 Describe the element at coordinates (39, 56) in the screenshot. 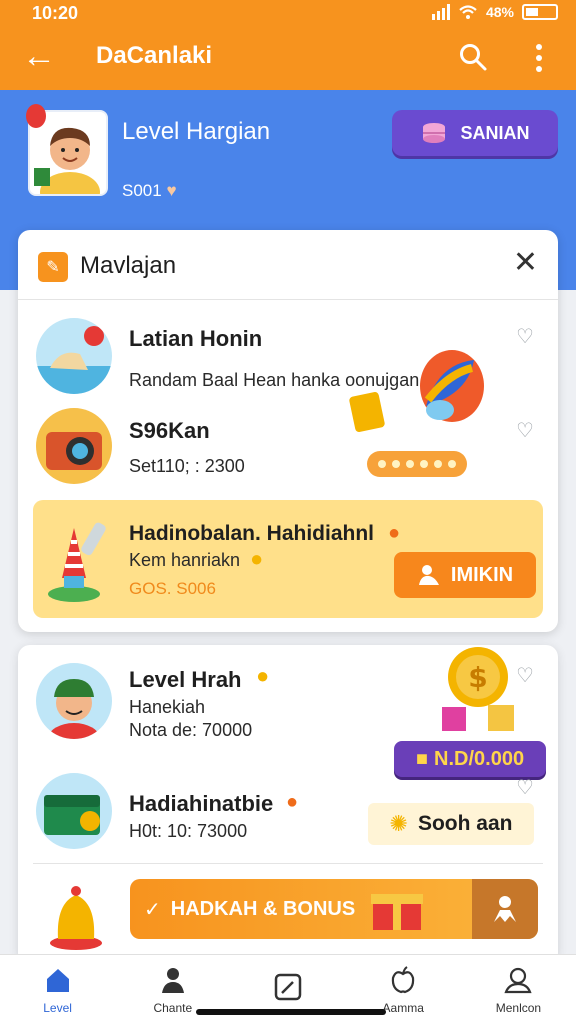

I see `back-arrow-icon: ←` at that location.